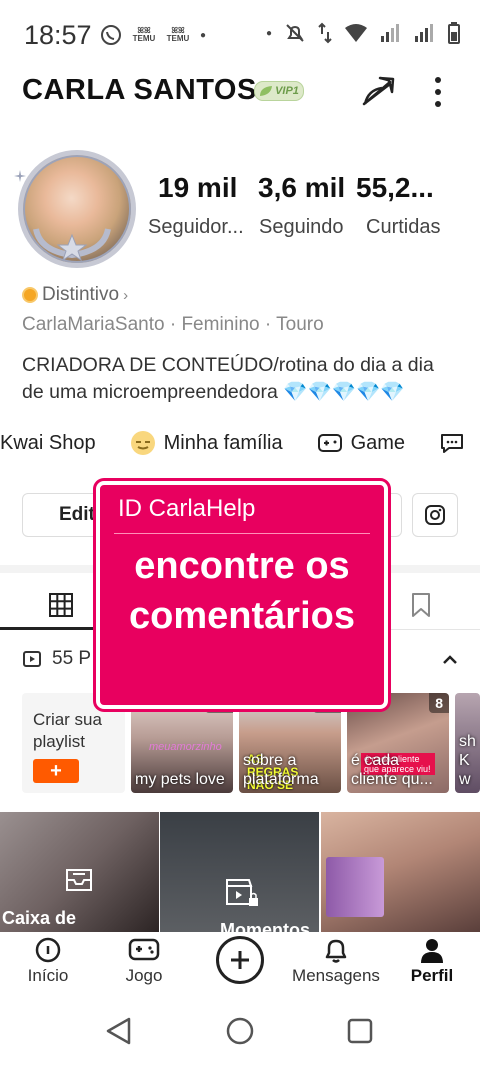 This screenshot has width=480, height=1066. I want to click on product-image, so click(355, 887).